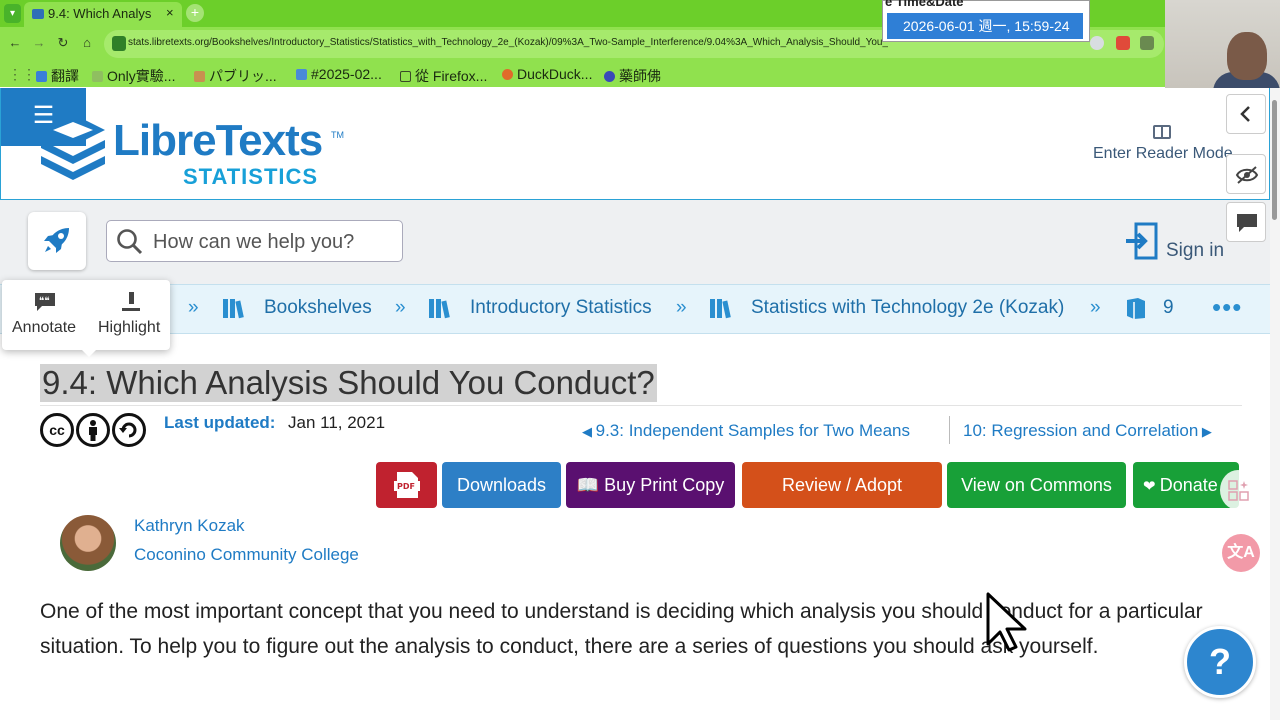 This screenshot has width=1280, height=720. Describe the element at coordinates (12, 13) in the screenshot. I see `tab-list-button: ▾` at that location.